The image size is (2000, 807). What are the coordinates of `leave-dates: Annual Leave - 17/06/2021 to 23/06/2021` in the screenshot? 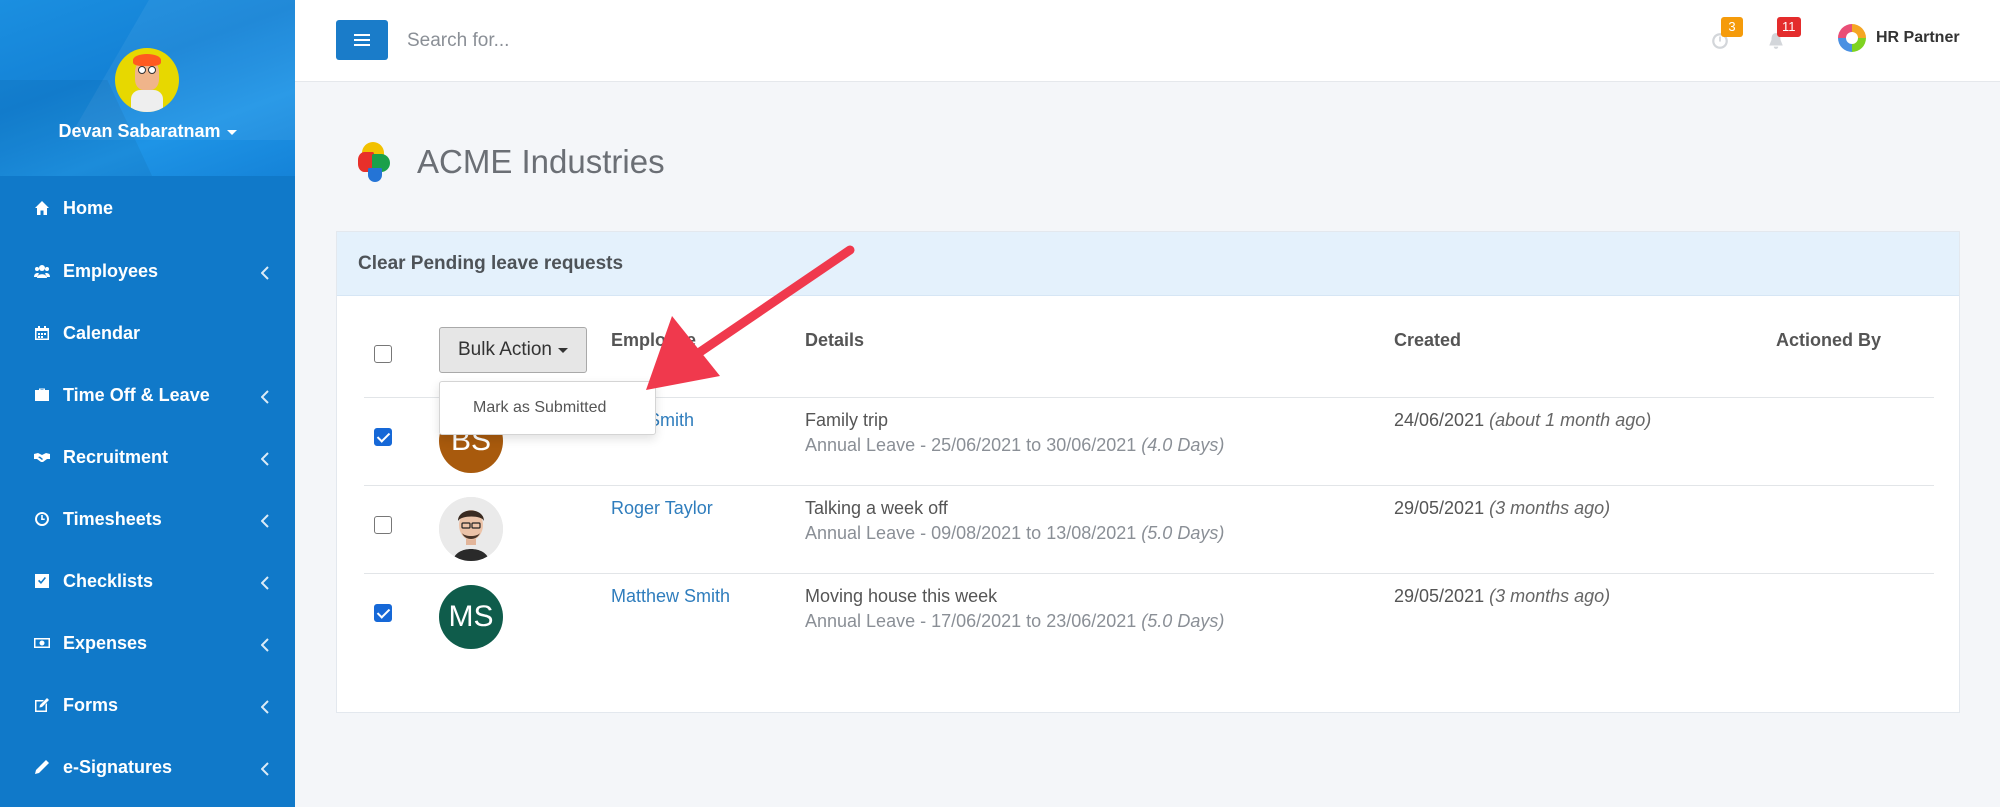 It's located at (971, 621).